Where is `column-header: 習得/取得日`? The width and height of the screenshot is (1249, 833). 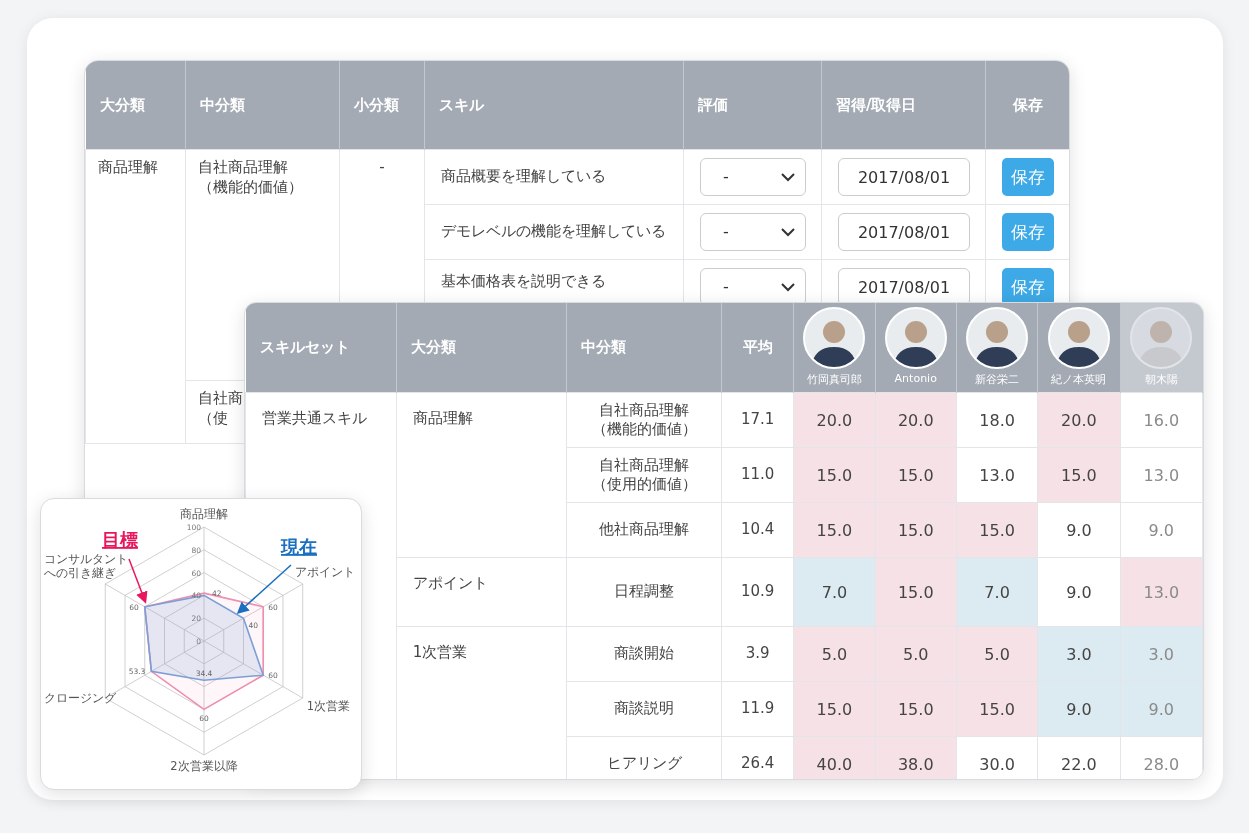
column-header: 習得/取得日 is located at coordinates (903, 105).